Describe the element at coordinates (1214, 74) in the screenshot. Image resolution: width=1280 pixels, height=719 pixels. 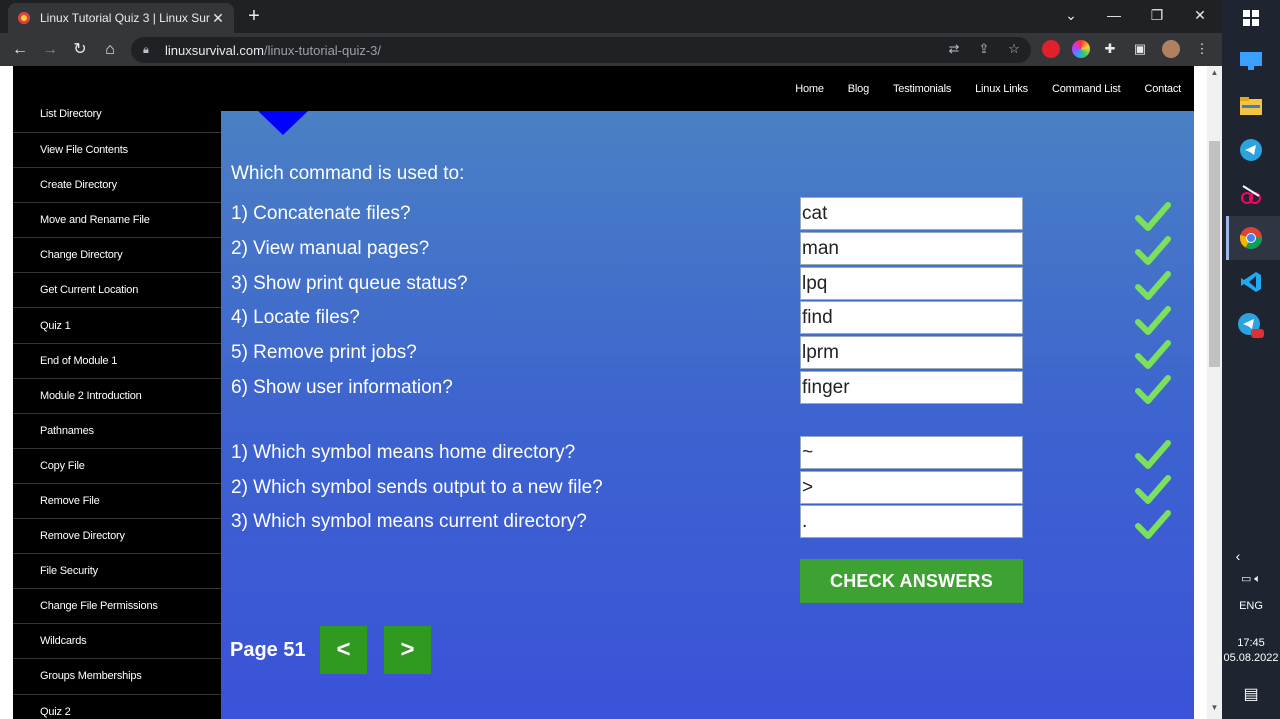
I see `scroll-up-arrow-icon: ▲` at that location.